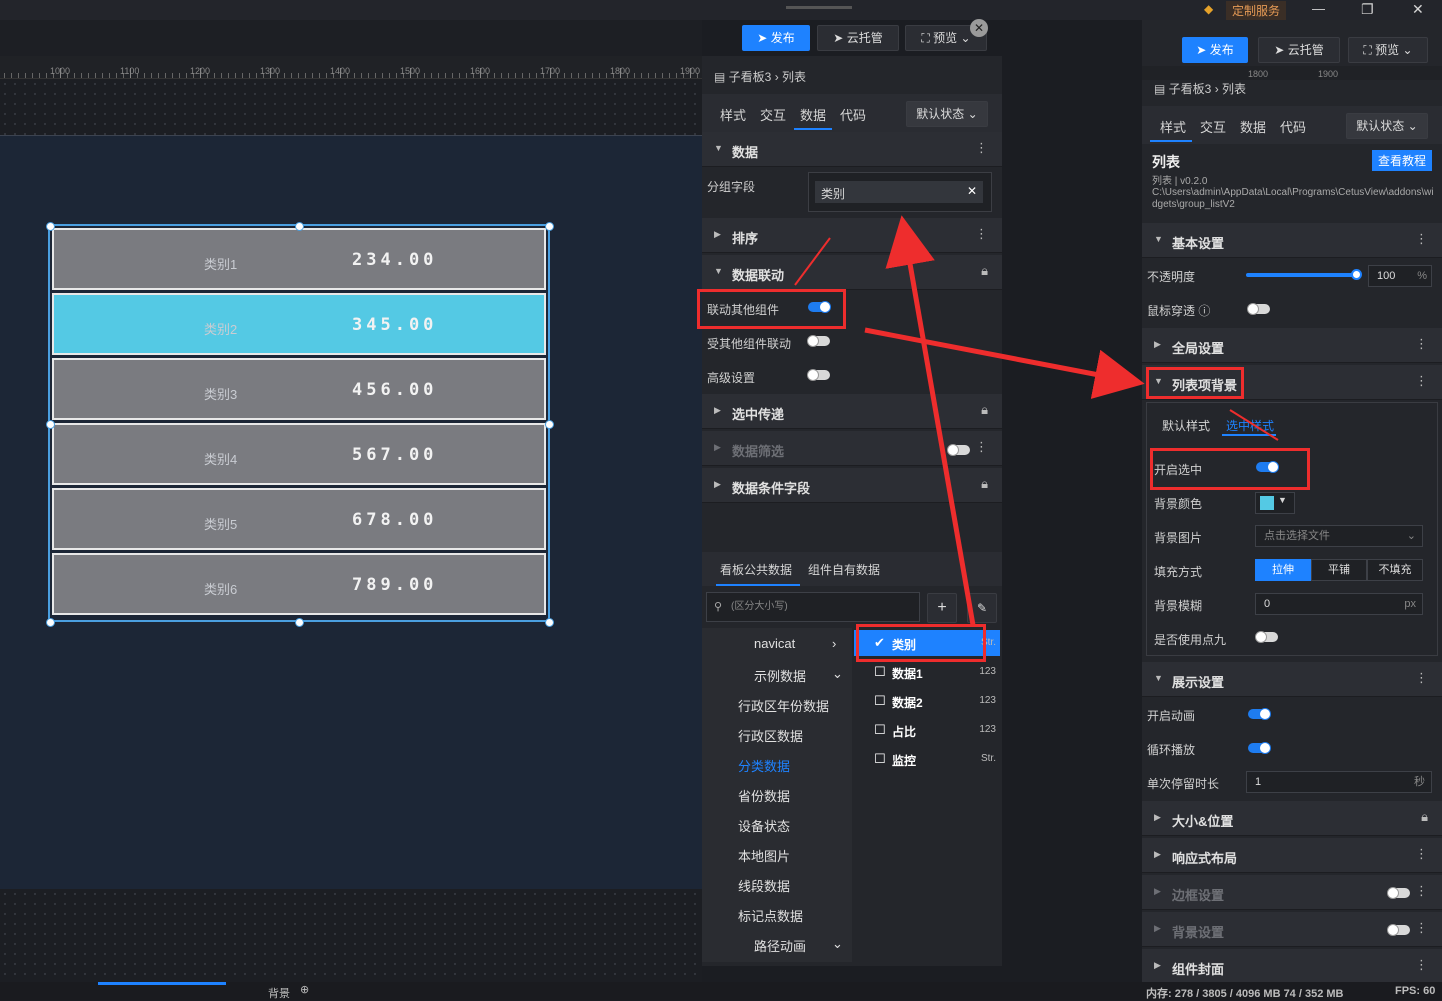 This screenshot has height=1001, width=1442. I want to click on annotation-arrows, so click(1036, 420).